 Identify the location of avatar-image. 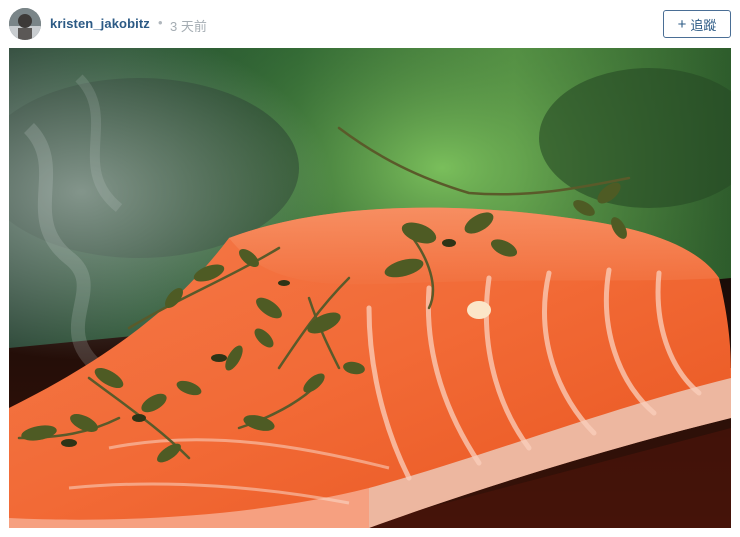
(25, 24).